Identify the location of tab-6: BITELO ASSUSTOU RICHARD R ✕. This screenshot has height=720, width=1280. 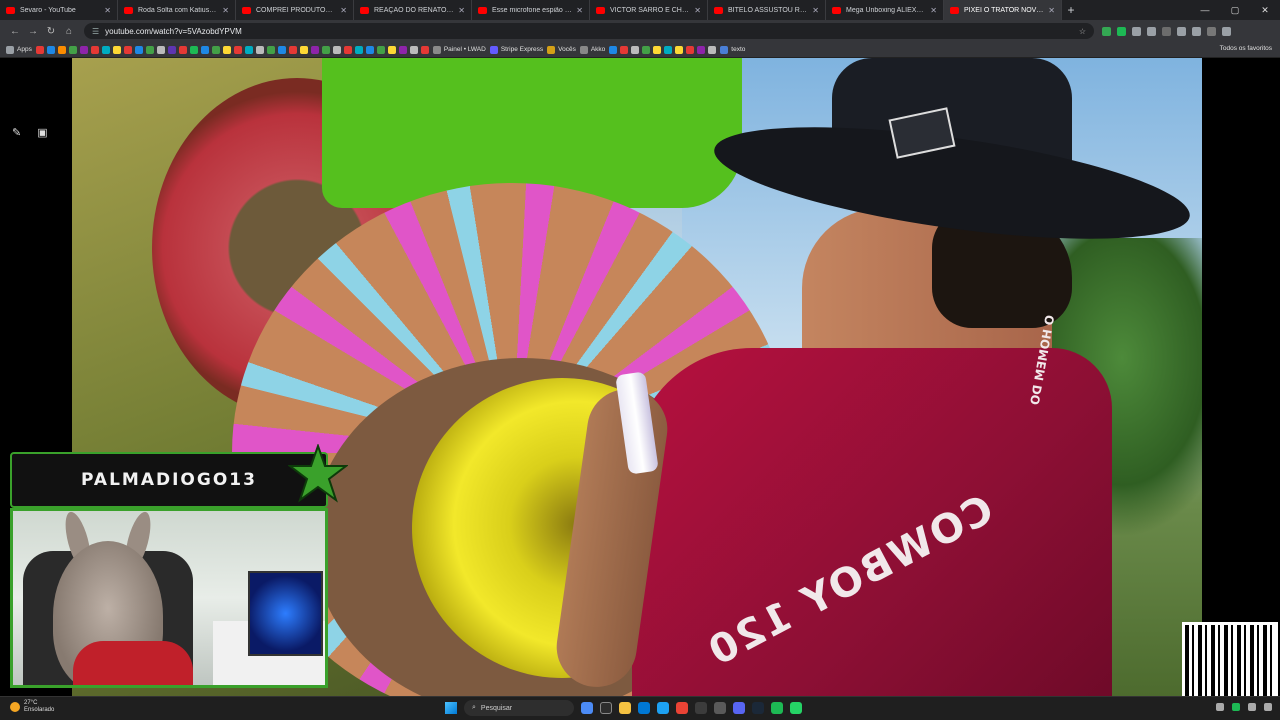
(767, 10).